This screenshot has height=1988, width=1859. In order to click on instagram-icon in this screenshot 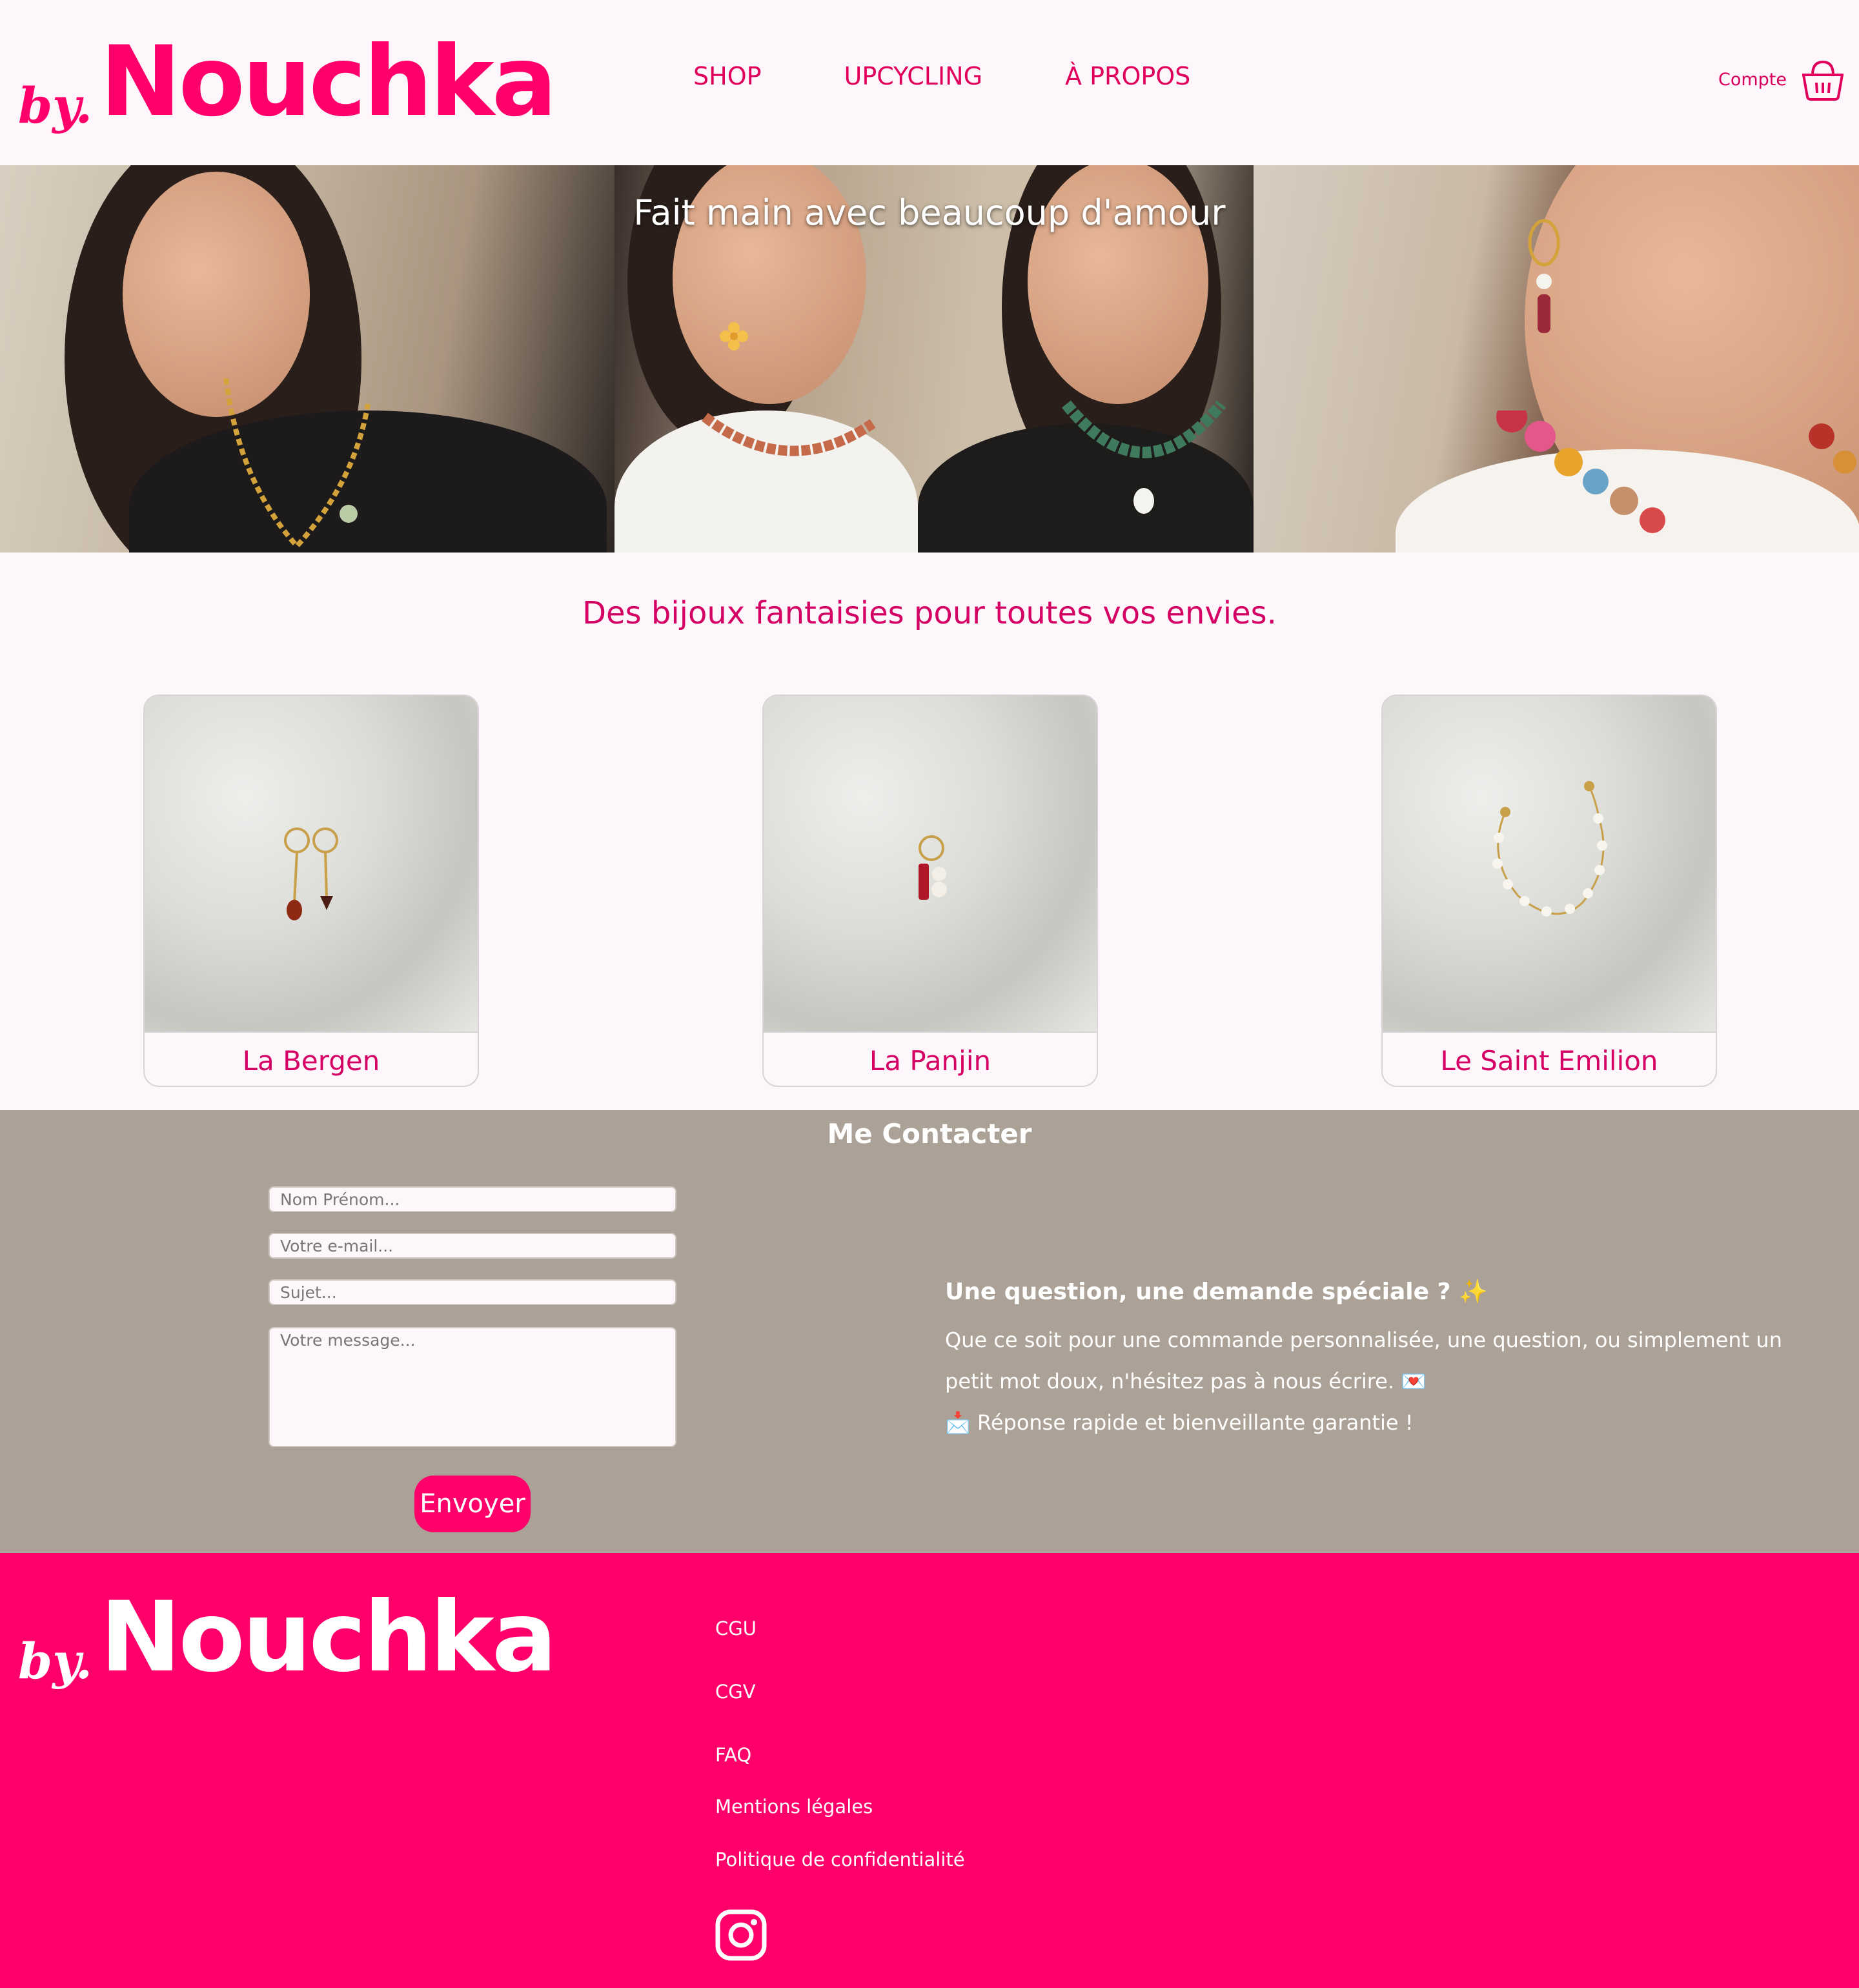, I will do `click(741, 1935)`.